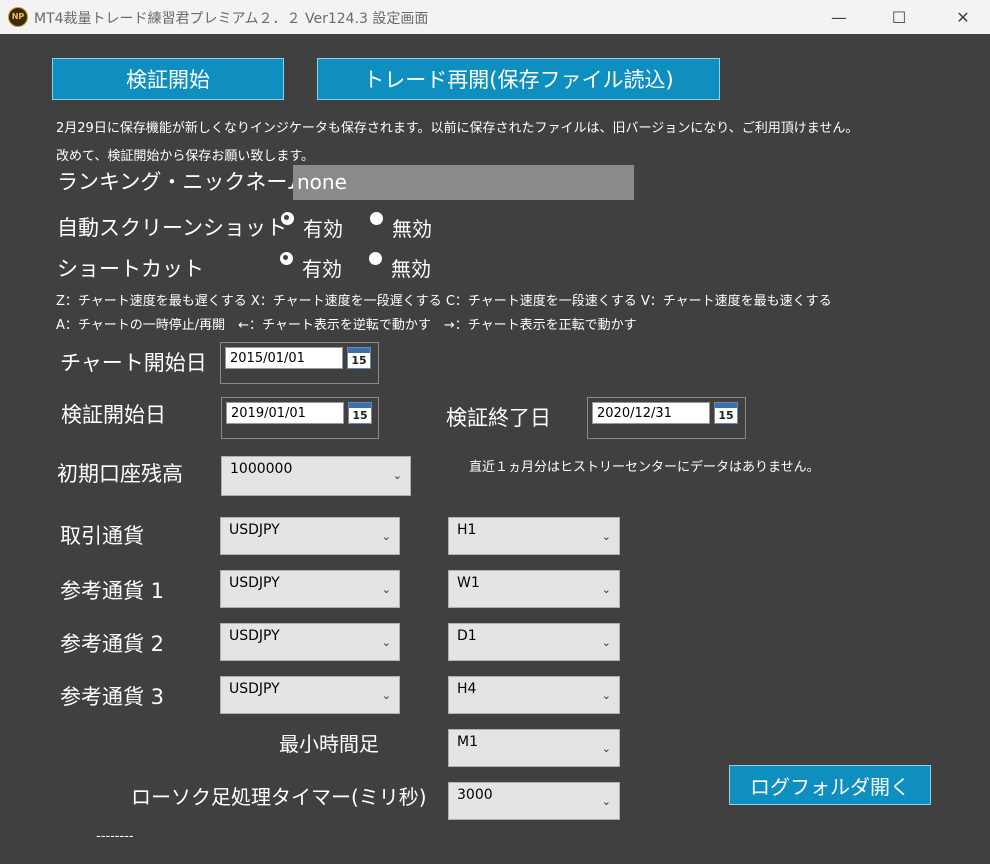 This screenshot has width=990, height=864. I want to click on min-timeframe-label: 最小時間足, so click(329, 744).